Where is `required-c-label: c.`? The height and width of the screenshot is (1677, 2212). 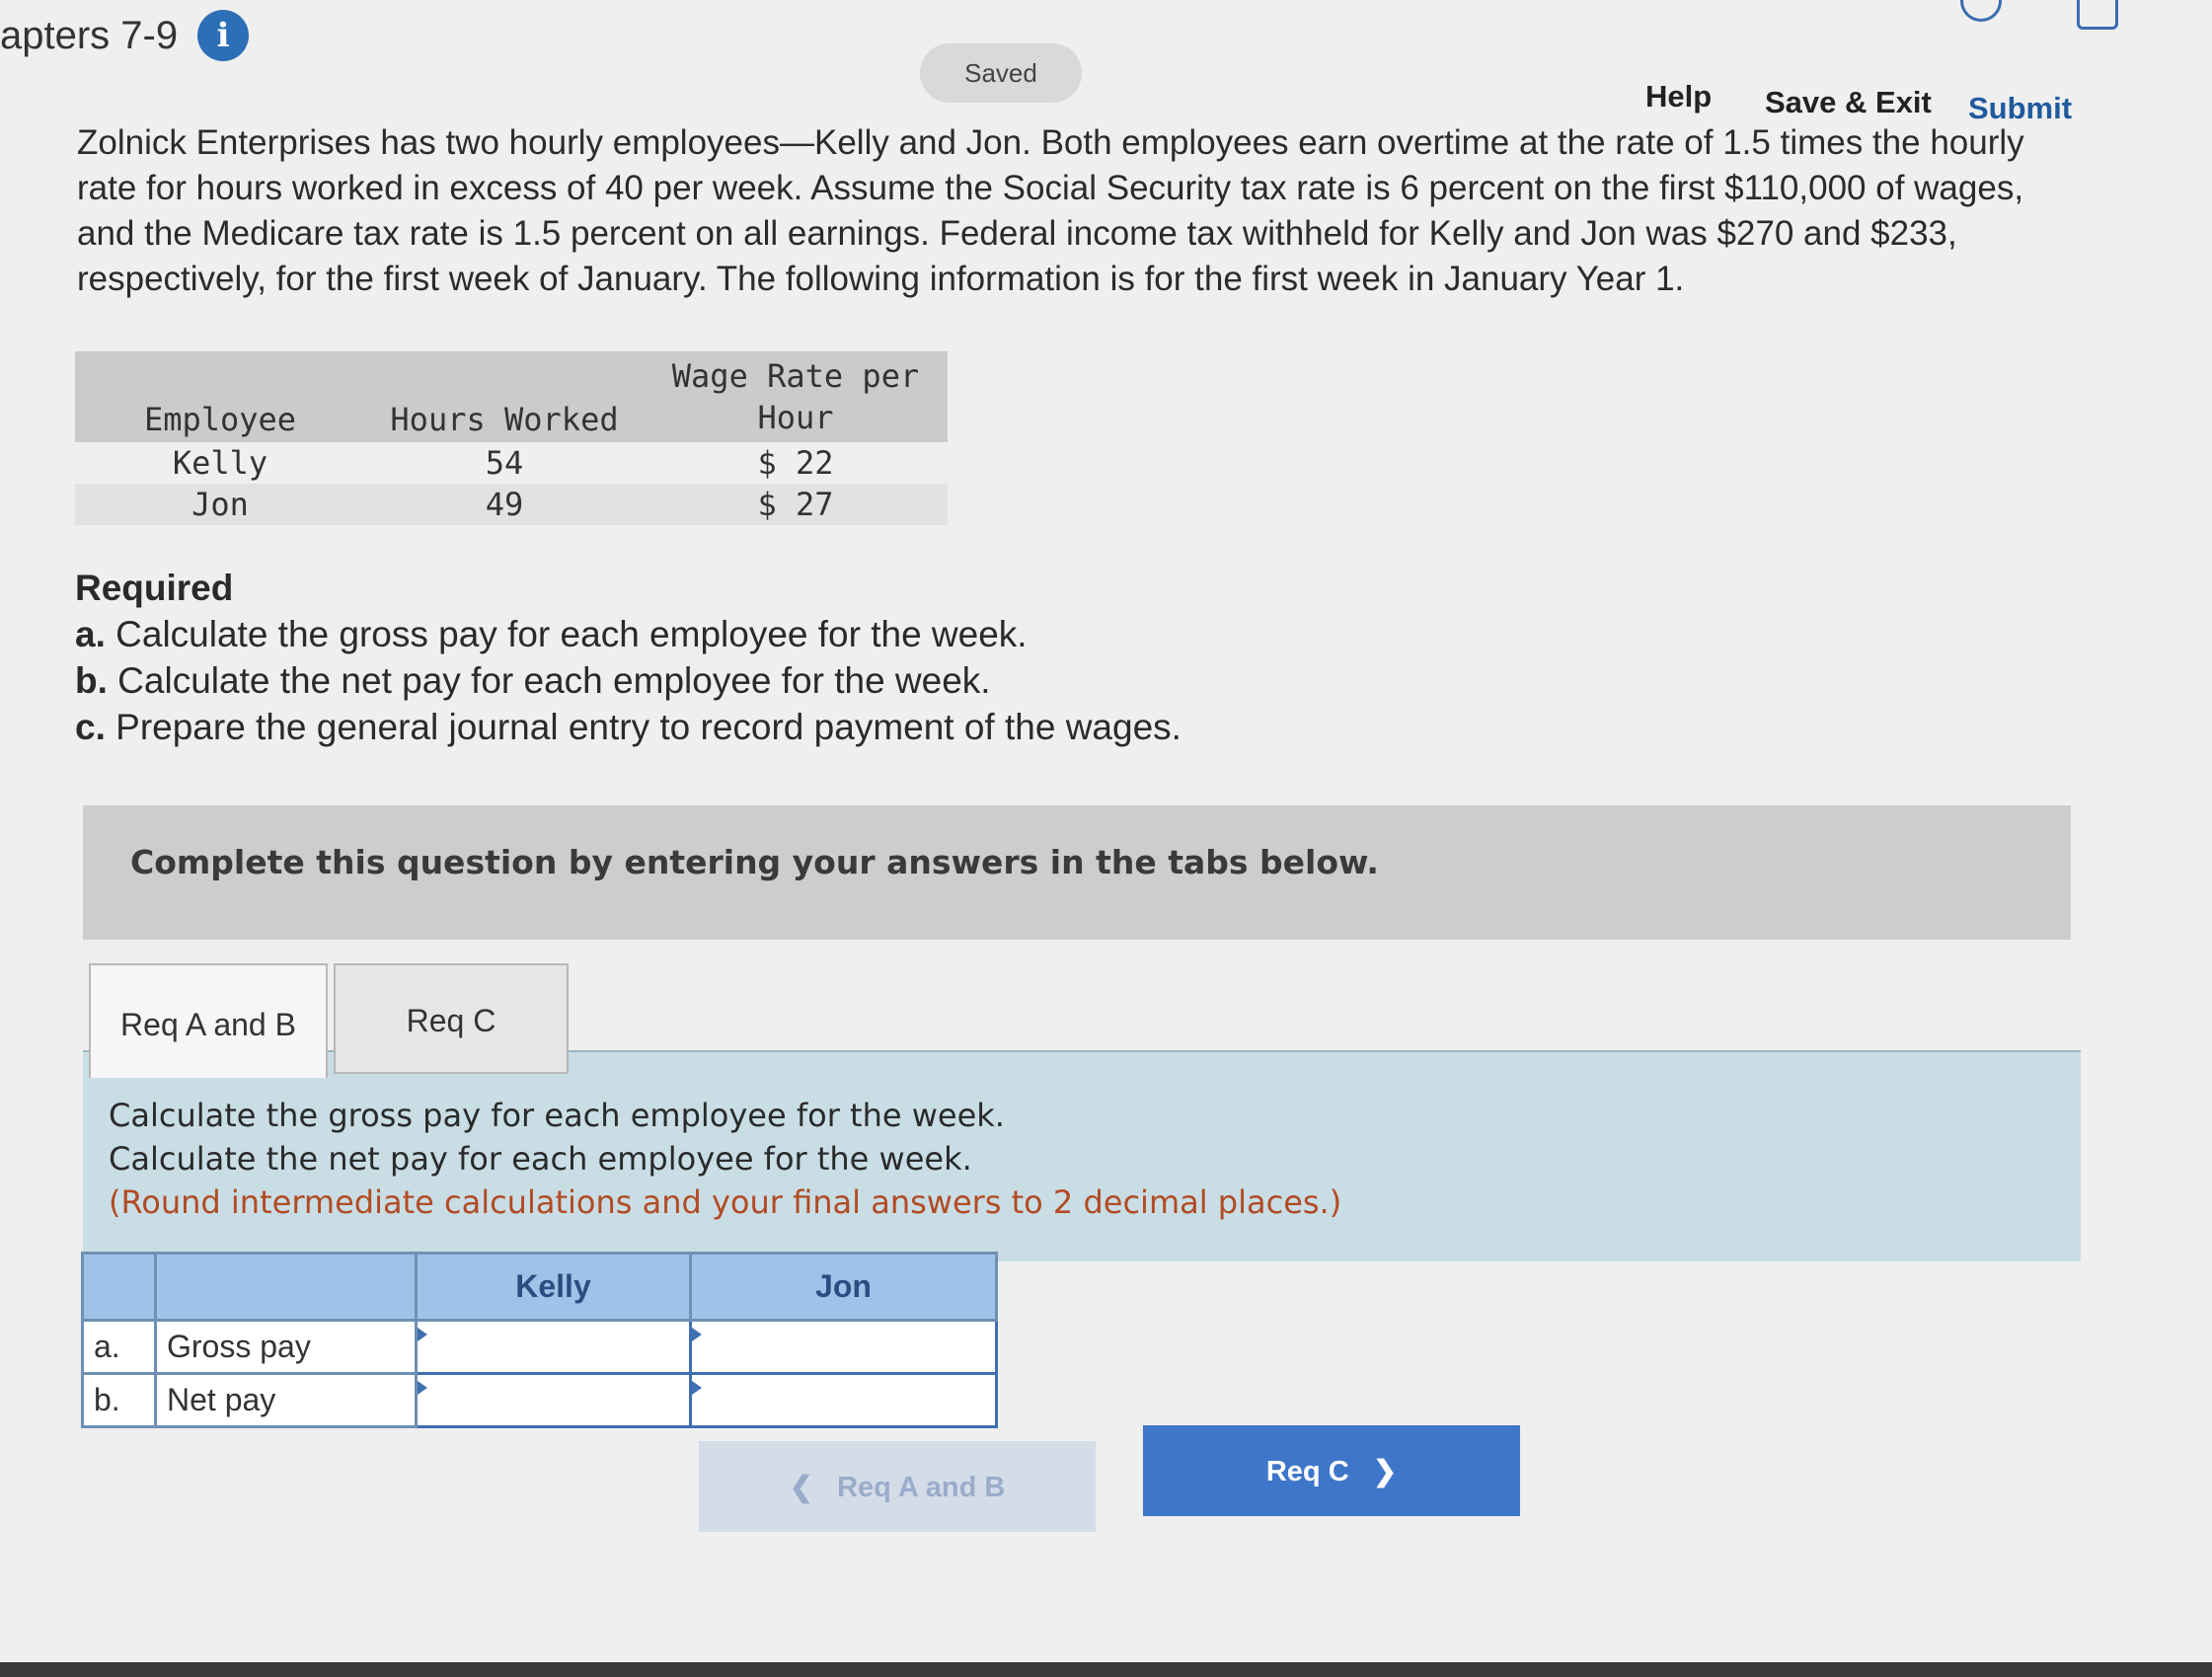 required-c-label: c. is located at coordinates (90, 727).